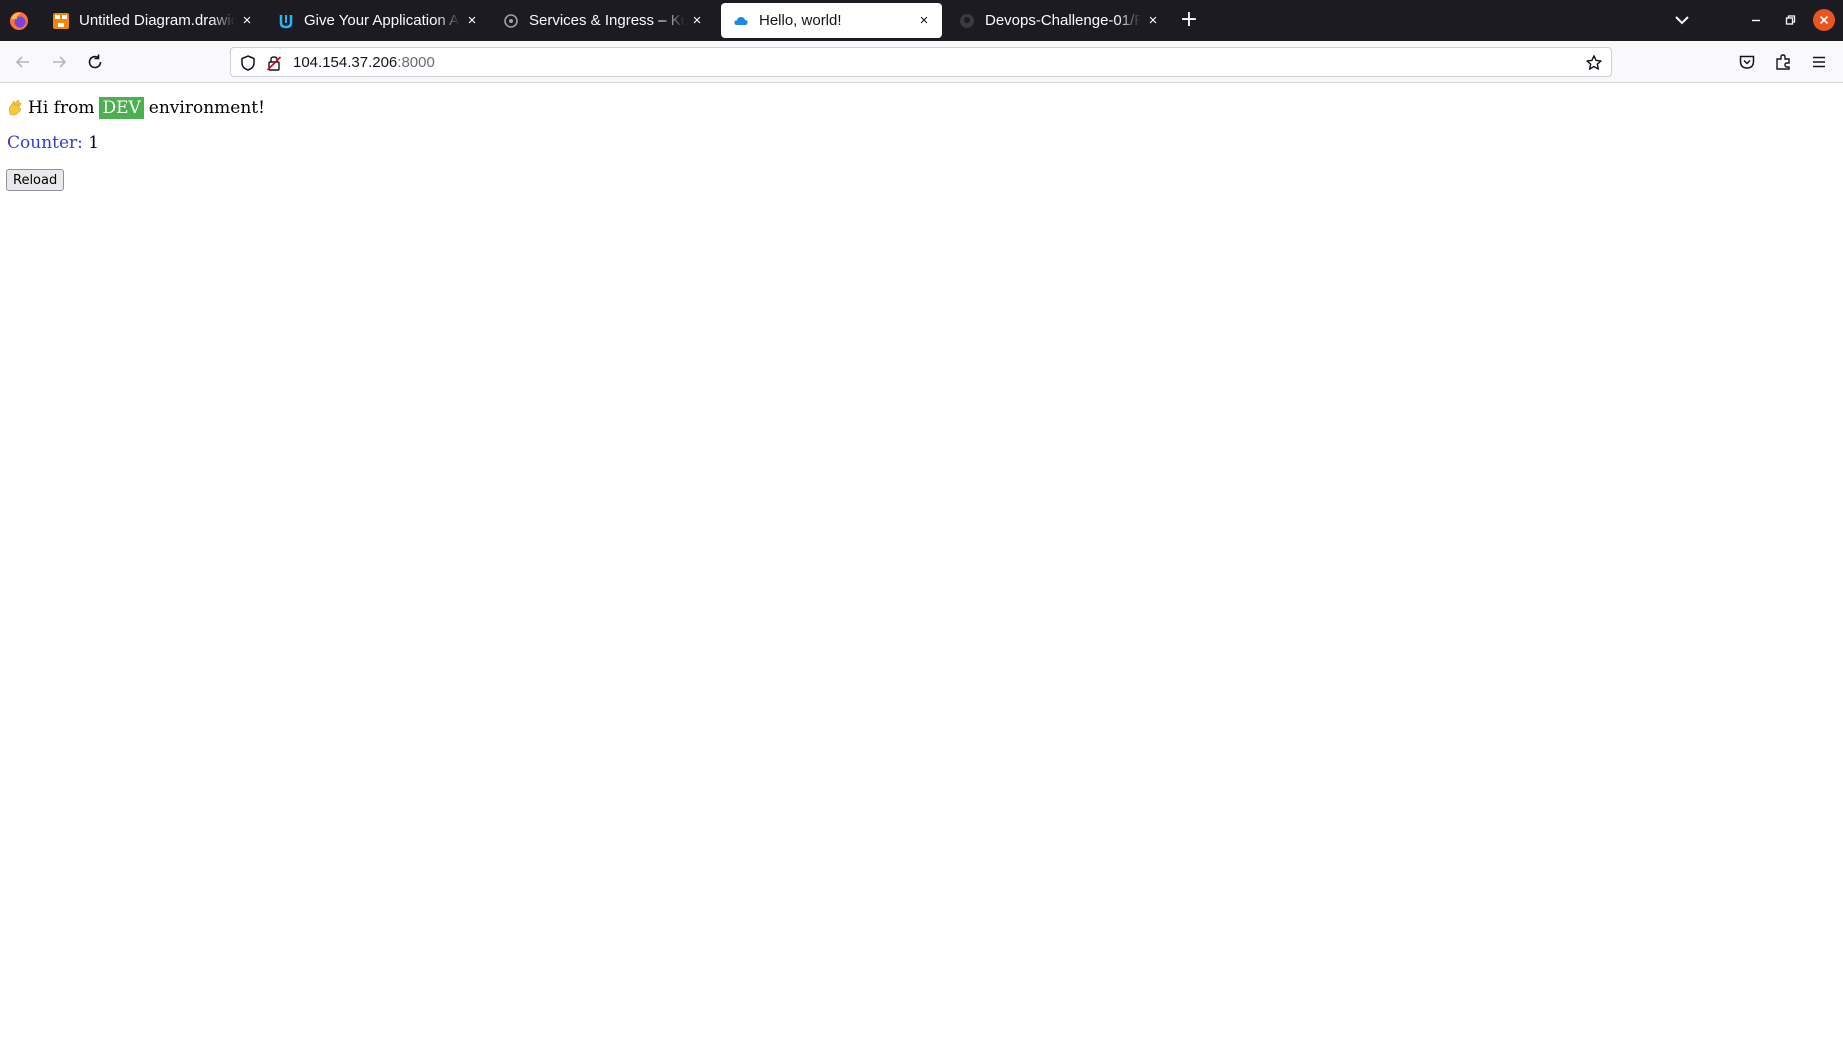 The width and height of the screenshot is (1843, 1040). I want to click on url-text: 104.154.37.206:8000, so click(364, 62).